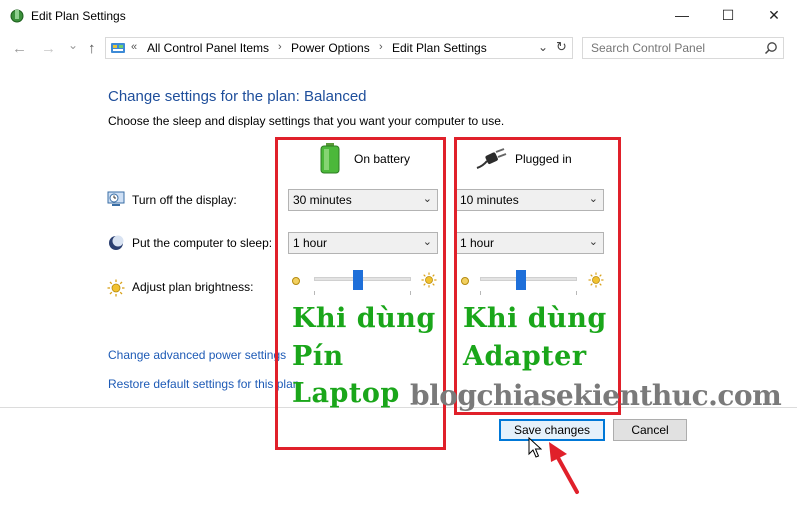 The width and height of the screenshot is (797, 528). What do you see at coordinates (364, 318) in the screenshot?
I see `battery-annotation-line1: Khi dùng` at bounding box center [364, 318].